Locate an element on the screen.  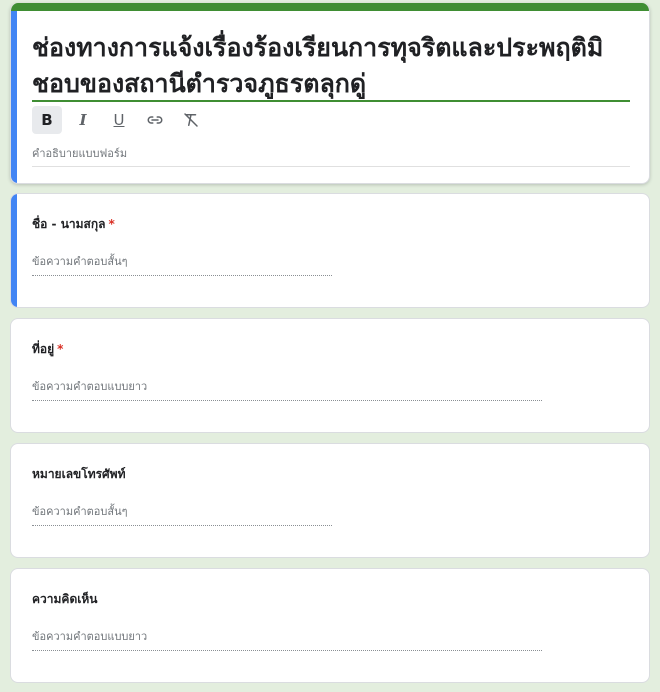
title-focus-underline is located at coordinates (331, 101).